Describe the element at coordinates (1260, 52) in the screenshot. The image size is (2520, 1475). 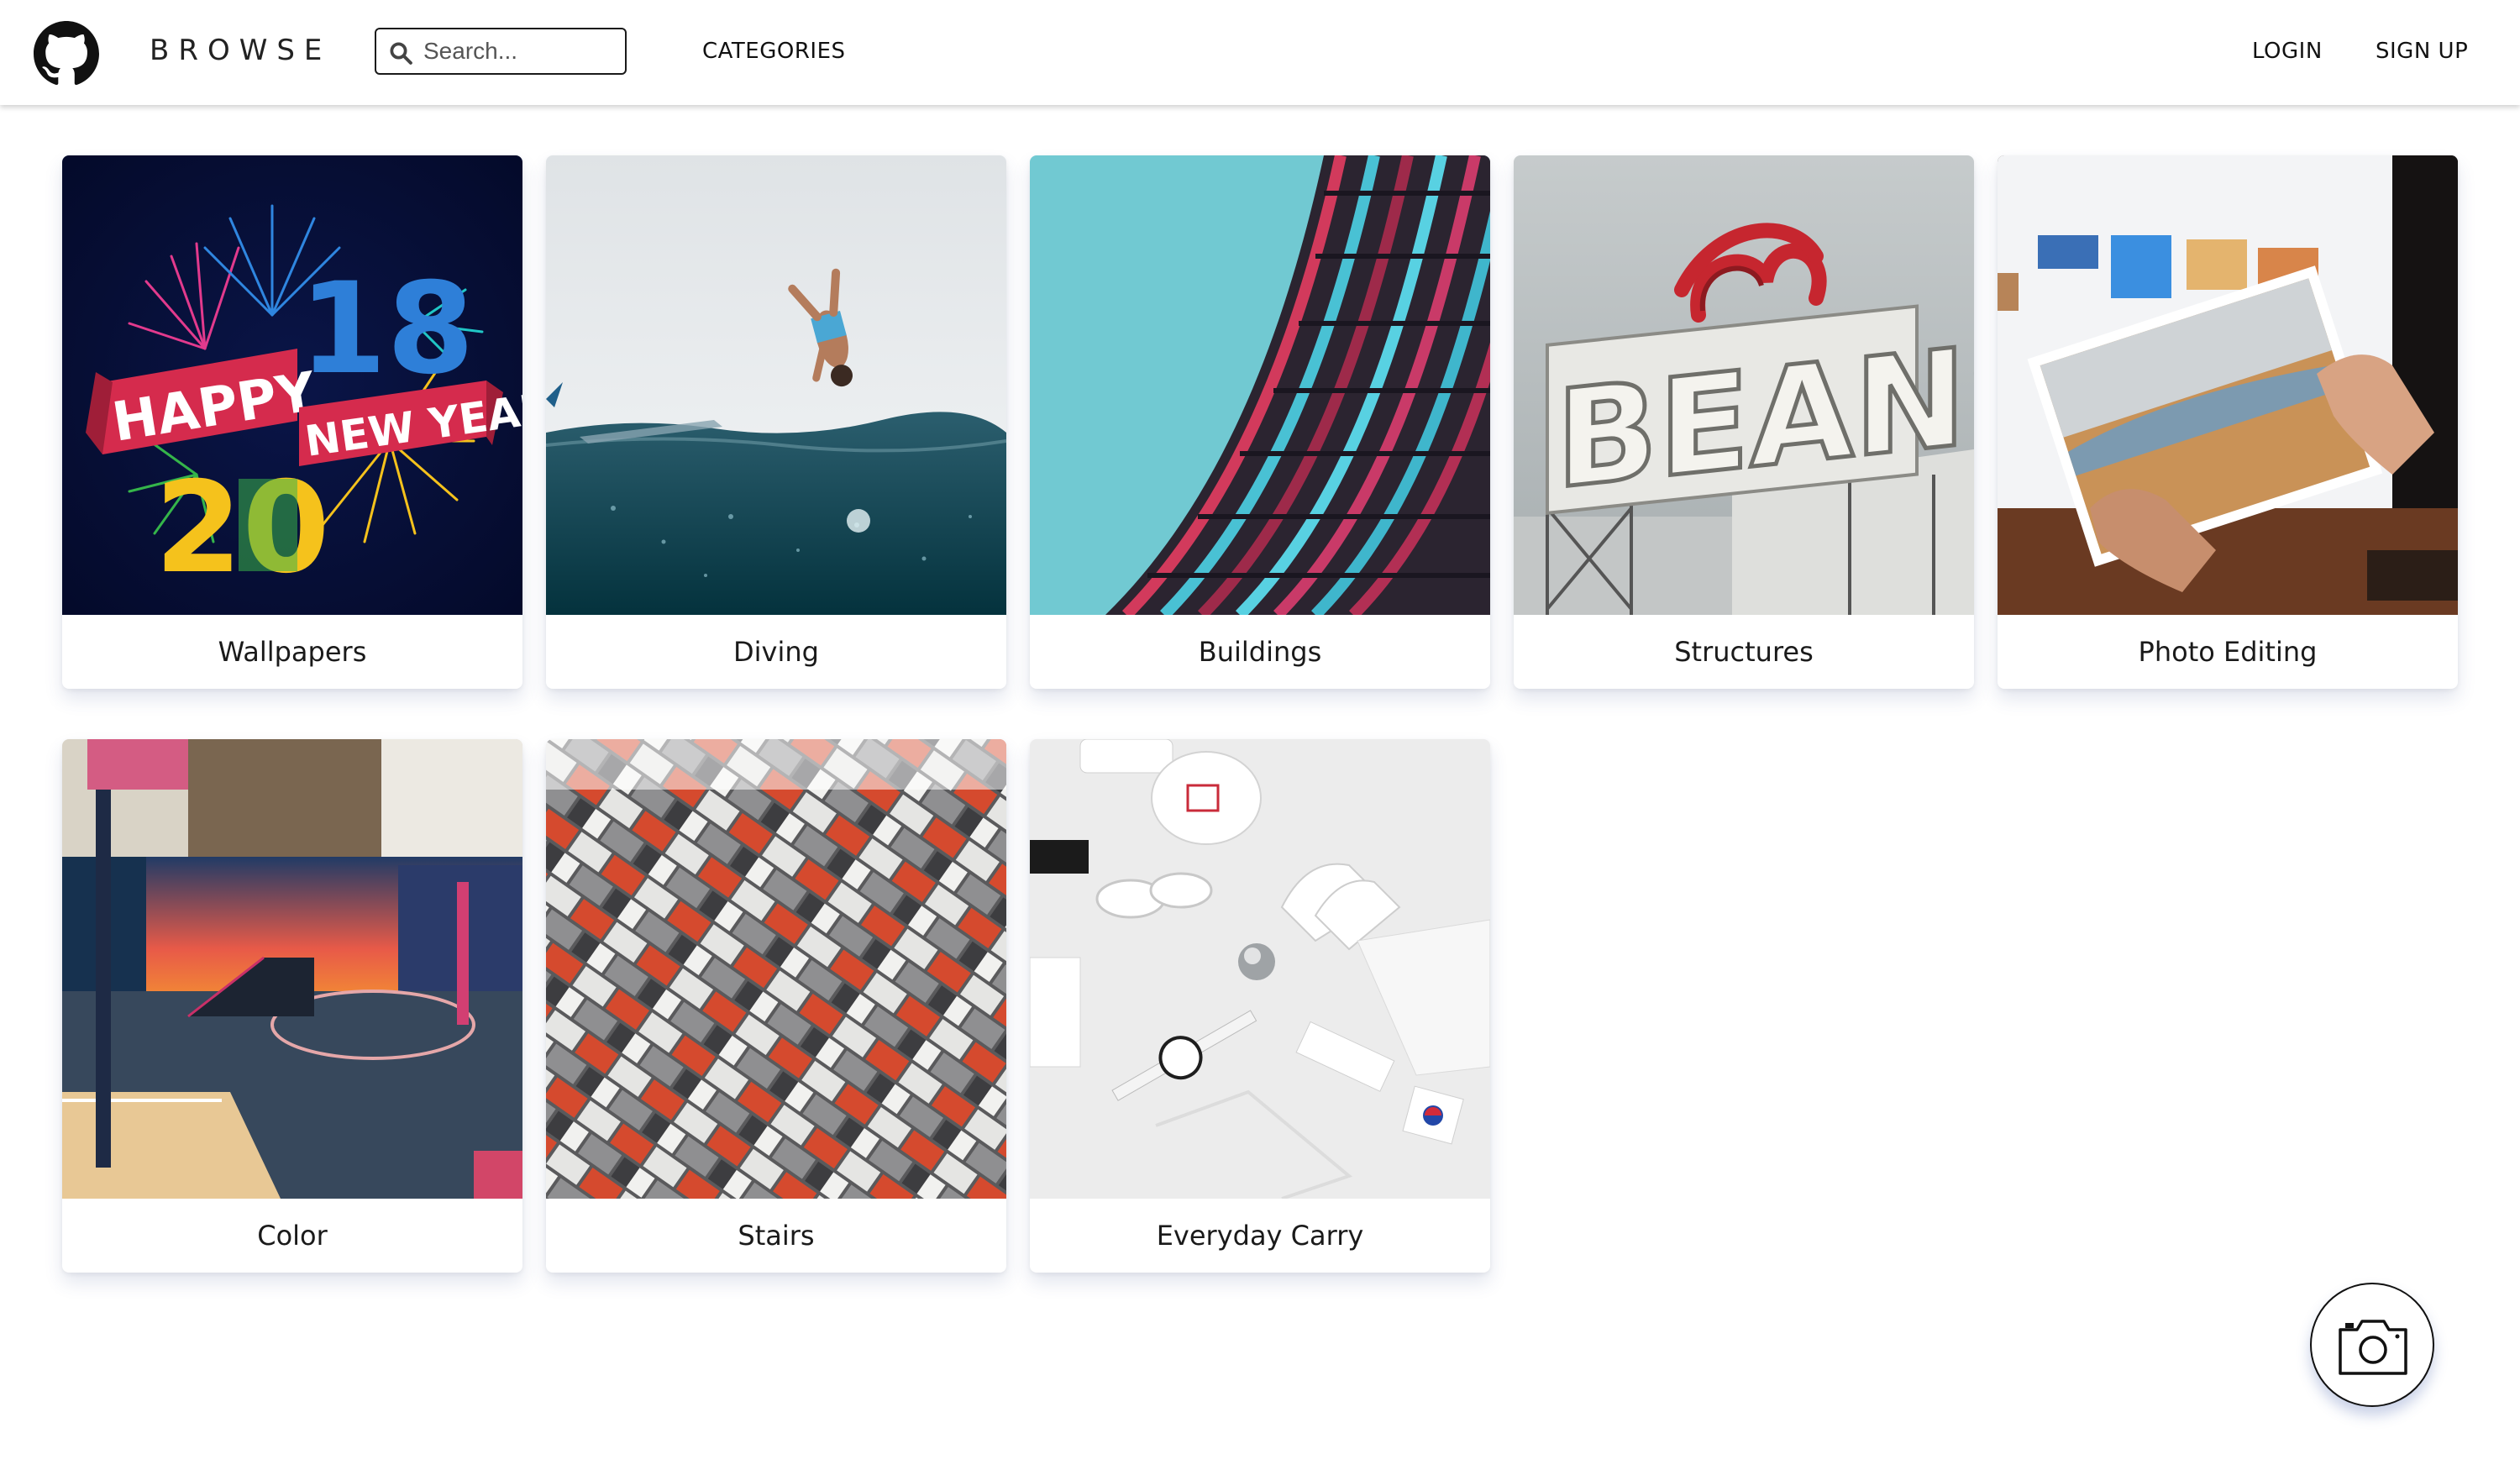
I see `top-navbar: BROWSE CATEGORIES LOGIN SIGN UP` at that location.